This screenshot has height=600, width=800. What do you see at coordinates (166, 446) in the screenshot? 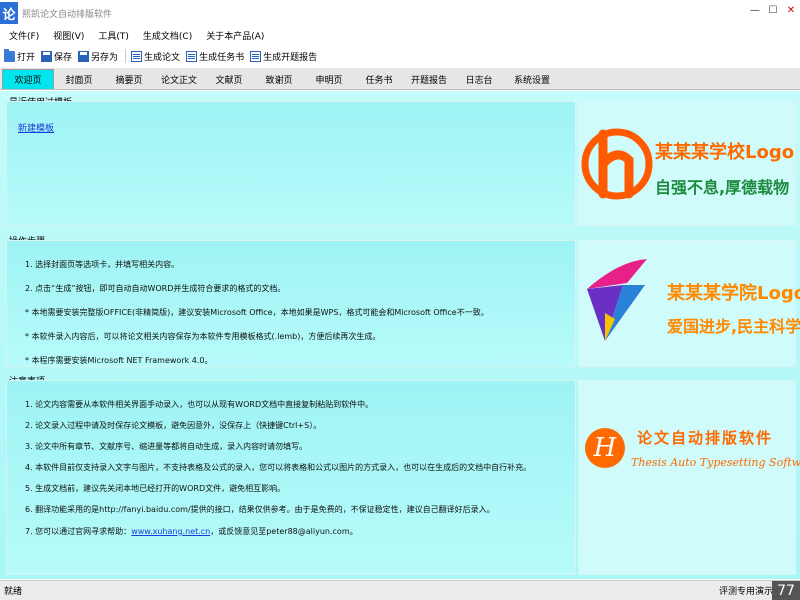
I see `notes-item: 3. 论文中所有章节、文献序号、缩进量等都将自动生成，录入内容时请勿填写。` at bounding box center [166, 446].